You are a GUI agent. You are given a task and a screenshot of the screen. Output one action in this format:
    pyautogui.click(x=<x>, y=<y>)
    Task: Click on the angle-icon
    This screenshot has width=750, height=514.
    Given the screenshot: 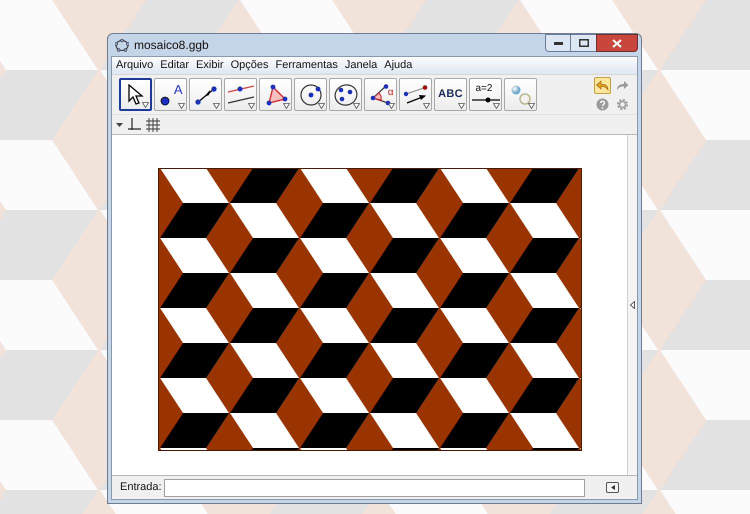 What is the action you would take?
    pyautogui.click(x=380, y=95)
    